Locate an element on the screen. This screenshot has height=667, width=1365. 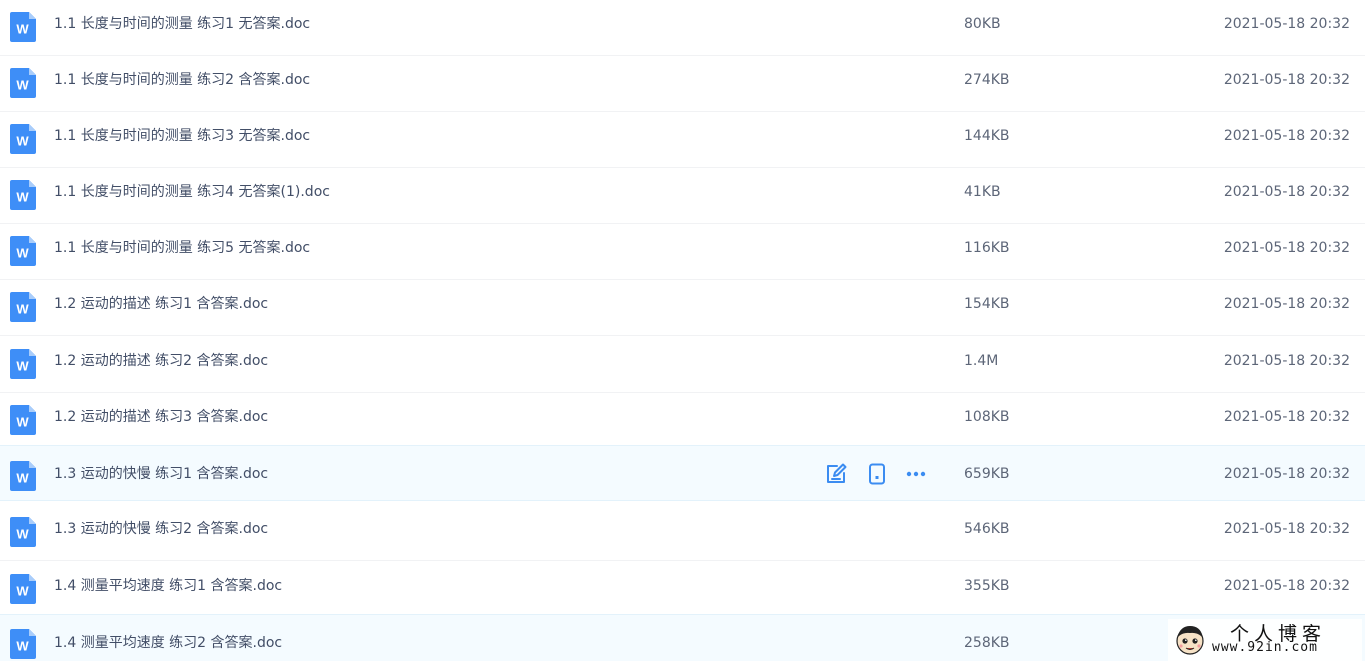
file-size: 355KB is located at coordinates (987, 586).